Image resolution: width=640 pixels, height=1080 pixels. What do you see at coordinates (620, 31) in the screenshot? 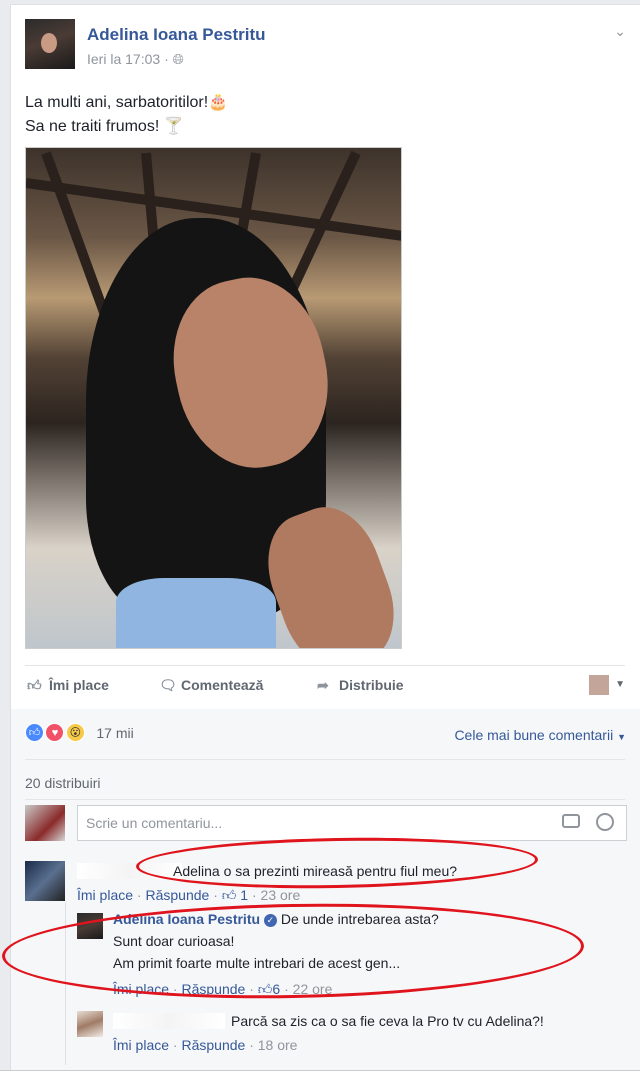
I see `chevron-down-icon: ⌄` at bounding box center [620, 31].